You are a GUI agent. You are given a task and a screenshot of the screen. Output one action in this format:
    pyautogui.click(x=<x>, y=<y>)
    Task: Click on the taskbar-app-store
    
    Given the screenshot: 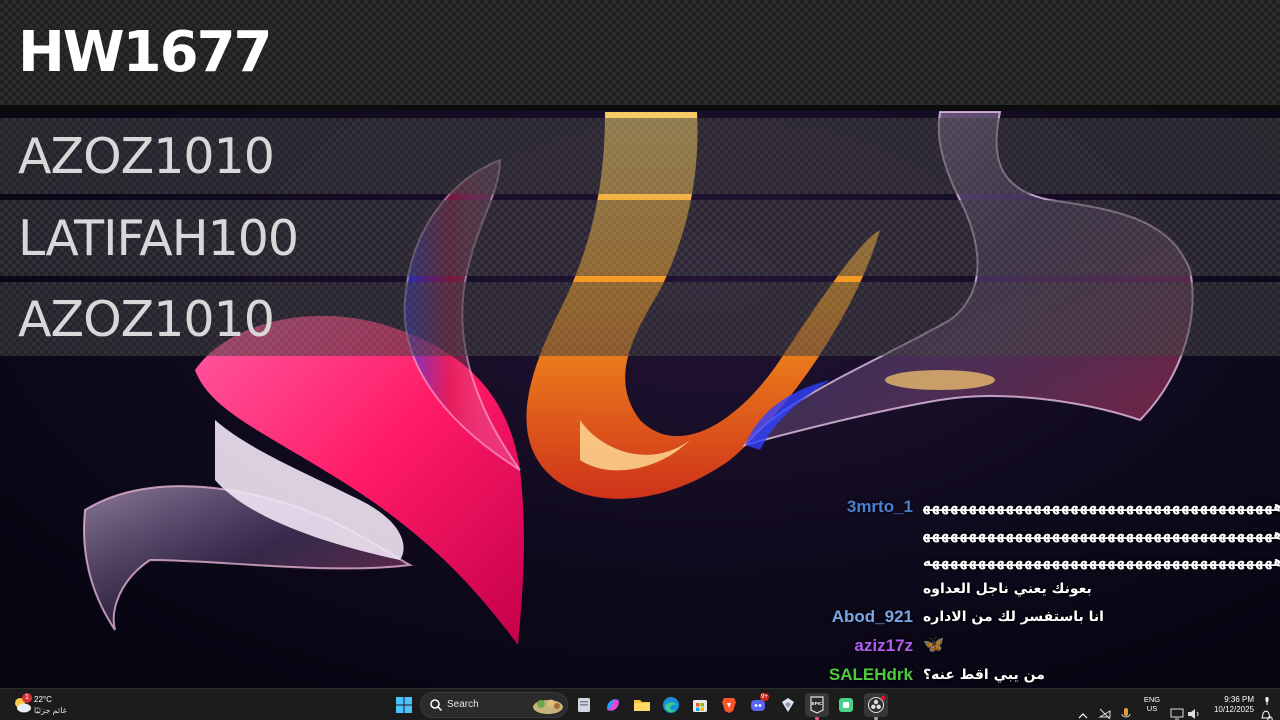 What is the action you would take?
    pyautogui.click(x=700, y=705)
    